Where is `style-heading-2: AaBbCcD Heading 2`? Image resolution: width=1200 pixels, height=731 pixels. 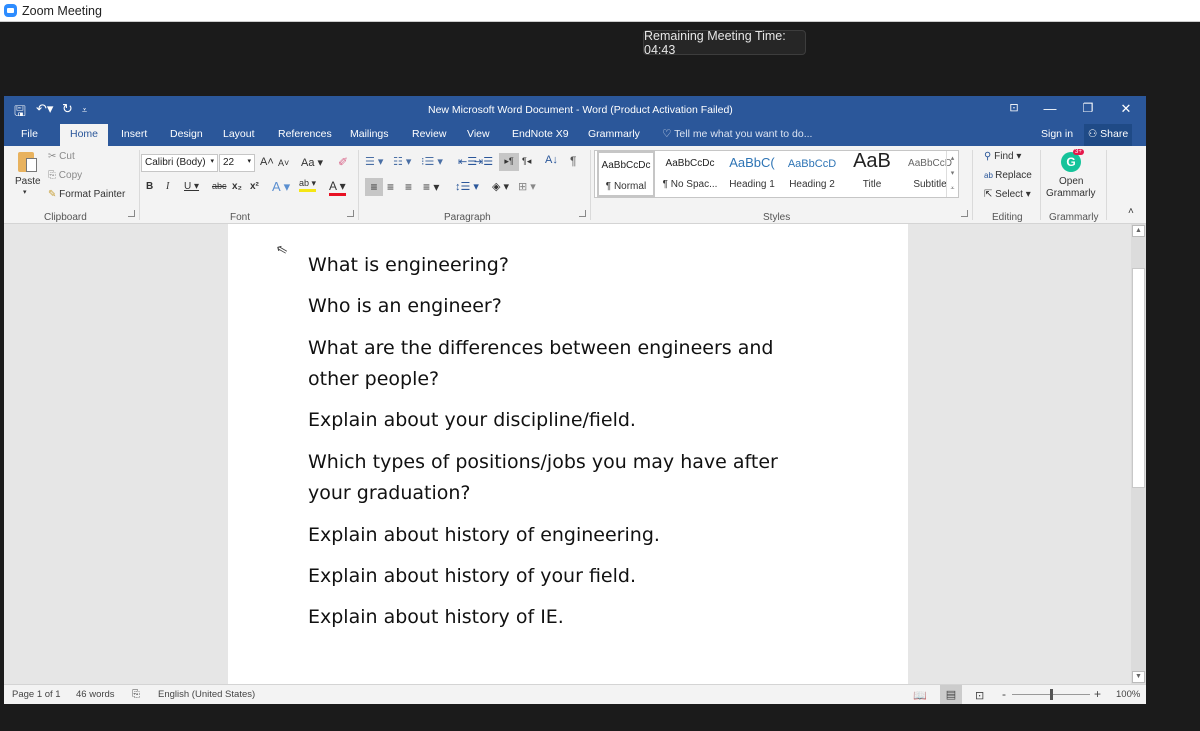 style-heading-2: AaBbCcD Heading 2 is located at coordinates (812, 174).